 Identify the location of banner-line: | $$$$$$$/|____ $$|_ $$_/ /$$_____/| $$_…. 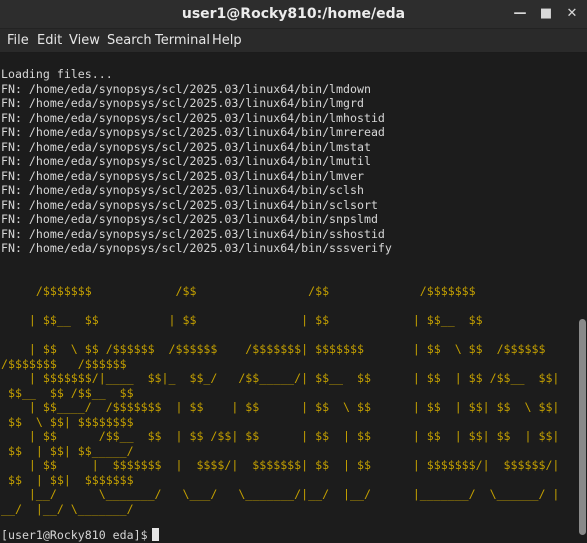
(280, 378).